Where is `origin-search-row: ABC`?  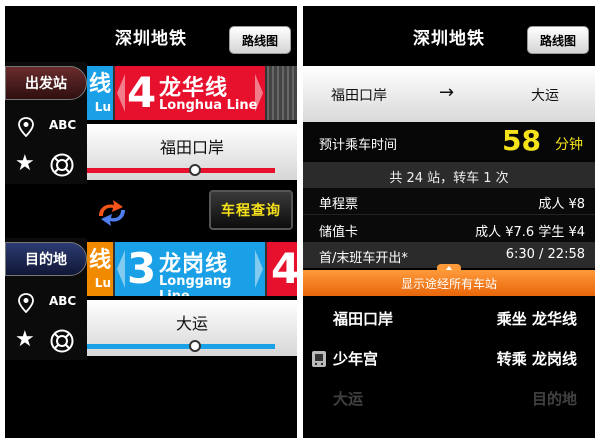 origin-search-row: ABC is located at coordinates (46, 127).